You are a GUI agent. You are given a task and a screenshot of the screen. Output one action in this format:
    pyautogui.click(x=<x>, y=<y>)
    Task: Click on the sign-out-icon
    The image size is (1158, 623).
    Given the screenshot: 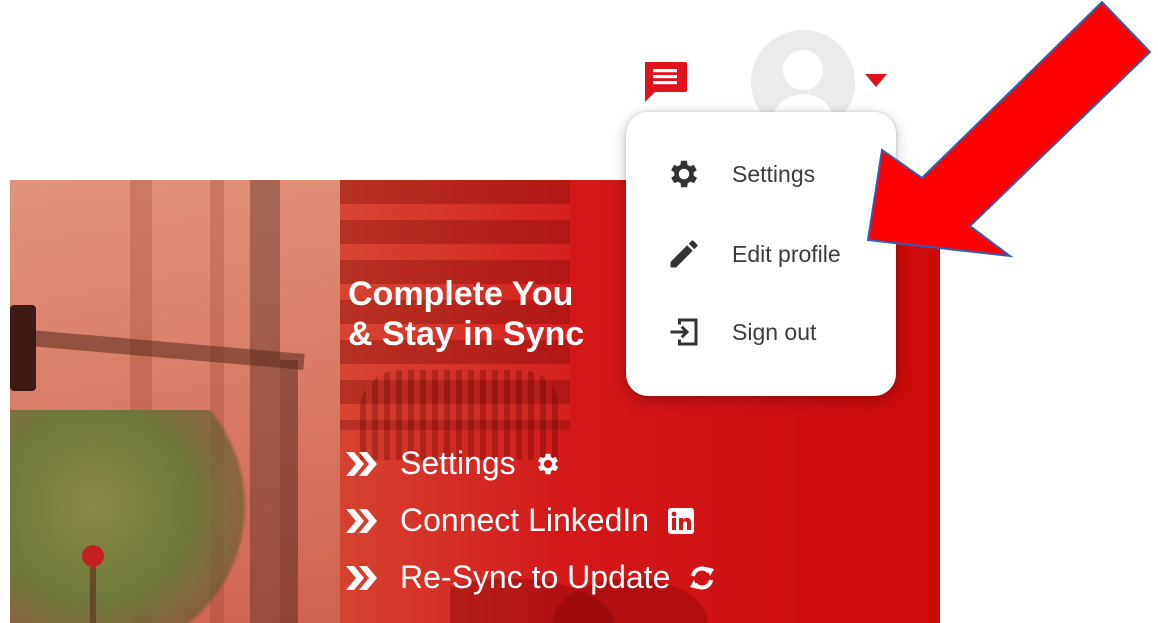 What is the action you would take?
    pyautogui.click(x=684, y=332)
    